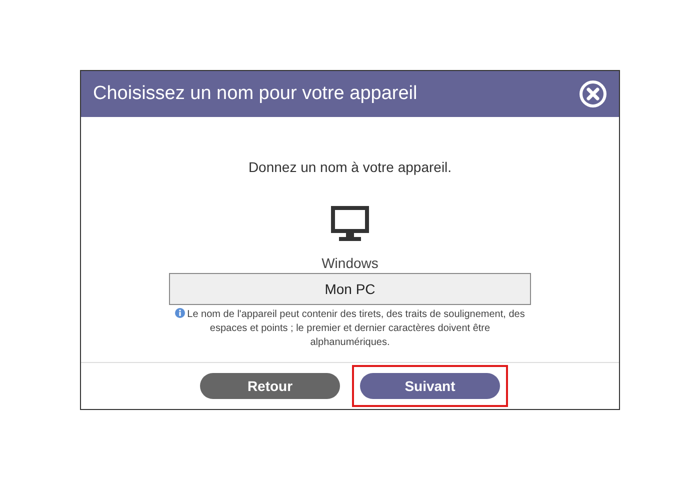 This screenshot has width=700, height=479. Describe the element at coordinates (180, 313) in the screenshot. I see `info-icon` at that location.